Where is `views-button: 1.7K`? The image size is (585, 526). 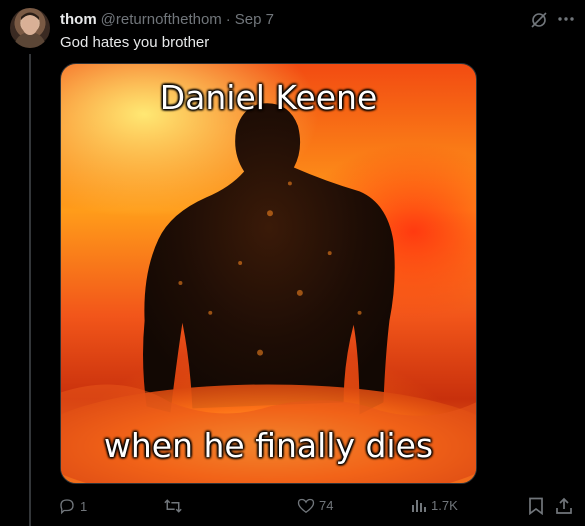
views-button: 1.7K is located at coordinates (434, 505).